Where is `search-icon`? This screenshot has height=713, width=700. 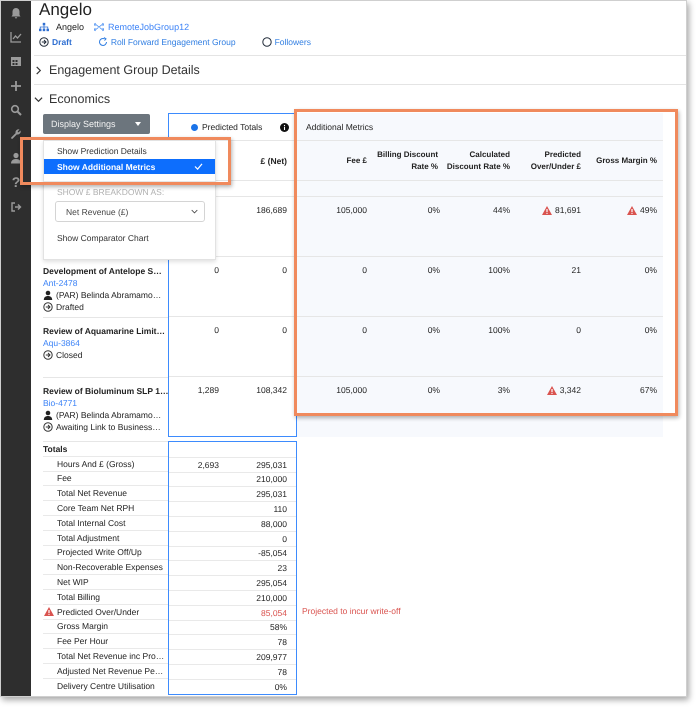
search-icon is located at coordinates (16, 110).